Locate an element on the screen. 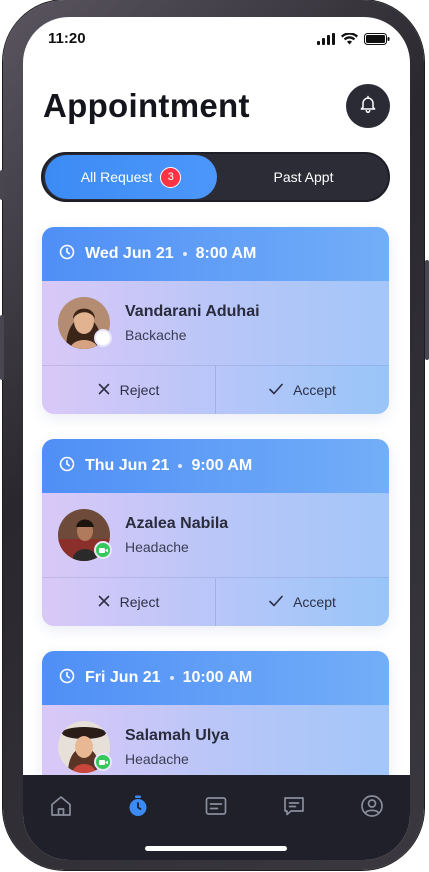 The width and height of the screenshot is (429, 872). nav-records is located at coordinates (216, 808).